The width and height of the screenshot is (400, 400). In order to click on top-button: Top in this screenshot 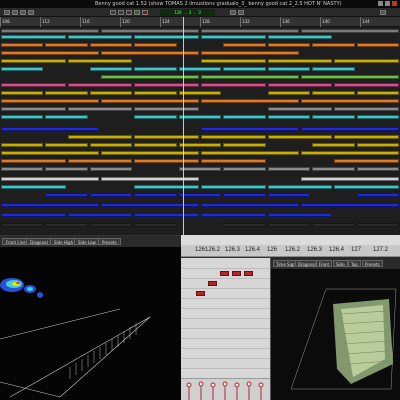, I will do `click(354, 263)`.